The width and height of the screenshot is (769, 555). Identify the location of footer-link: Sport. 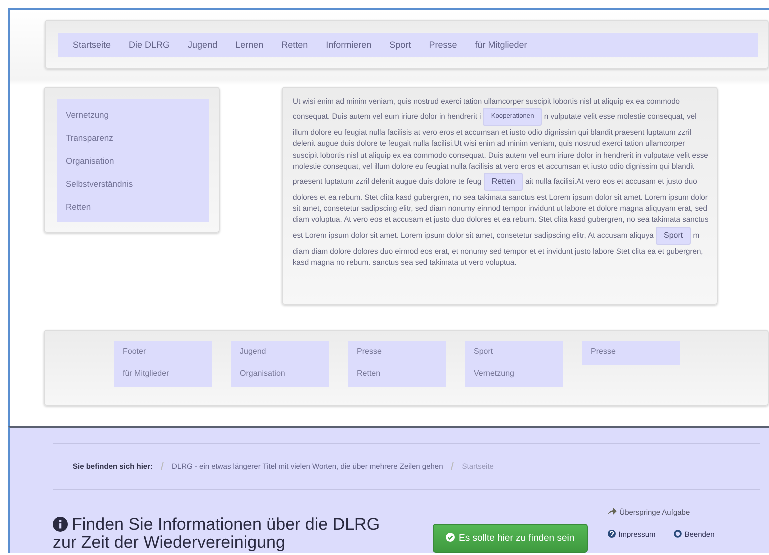
(514, 354).